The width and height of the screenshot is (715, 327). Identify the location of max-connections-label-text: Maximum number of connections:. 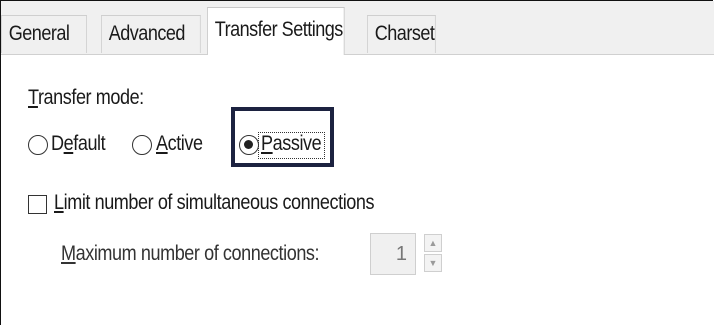
(190, 253).